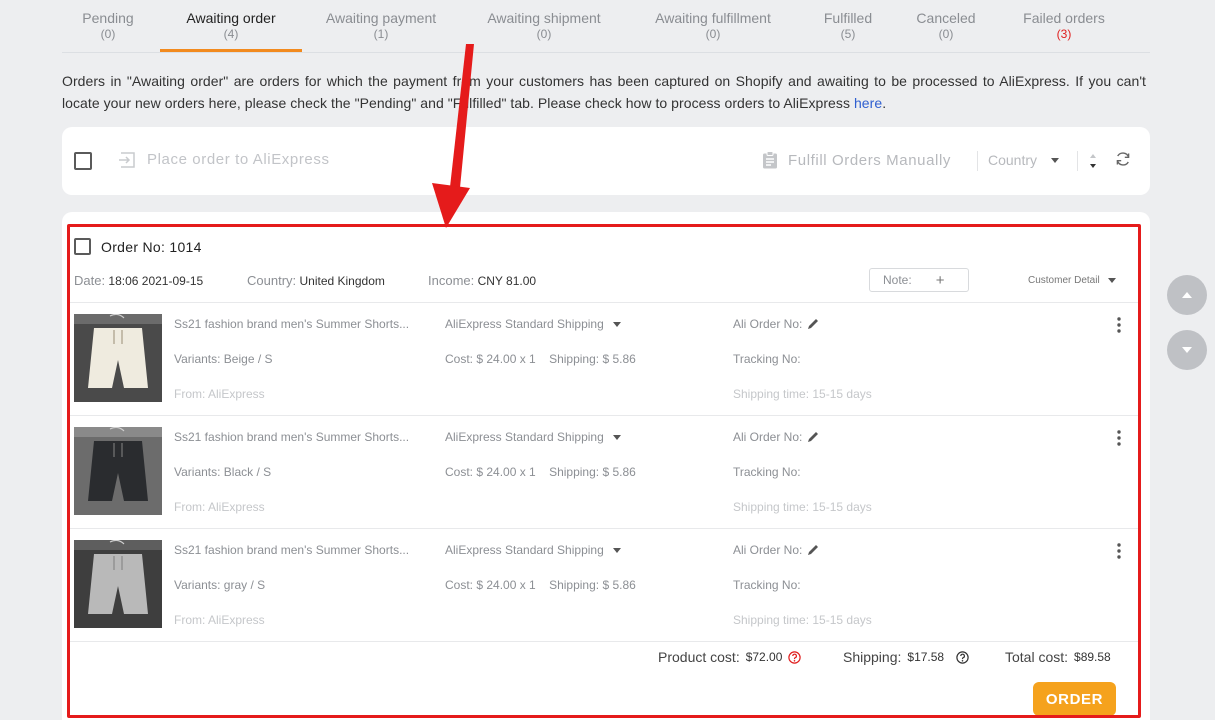 The height and width of the screenshot is (720, 1215). I want to click on add-note-button: Note: +, so click(919, 280).